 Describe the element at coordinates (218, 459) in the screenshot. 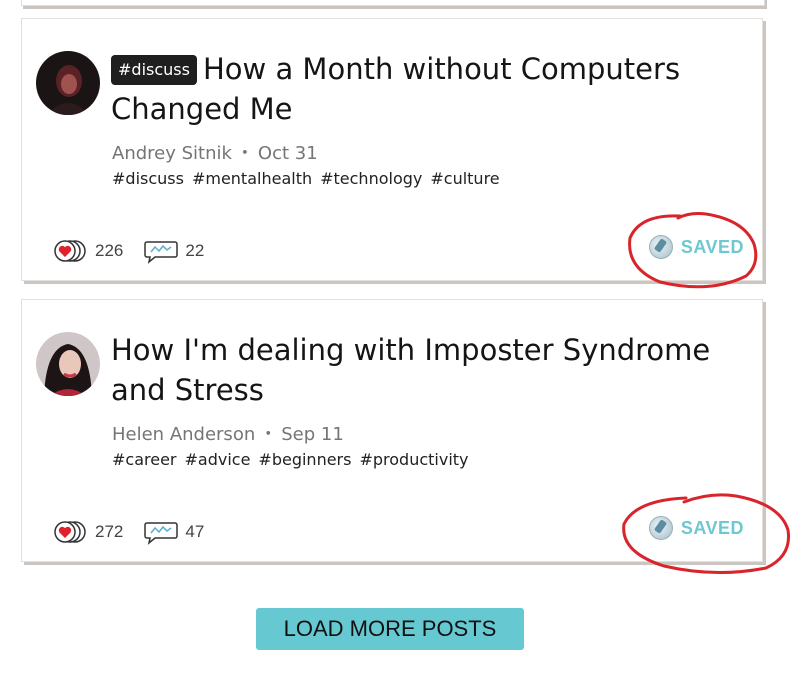

I see `tag-link: #advice` at that location.